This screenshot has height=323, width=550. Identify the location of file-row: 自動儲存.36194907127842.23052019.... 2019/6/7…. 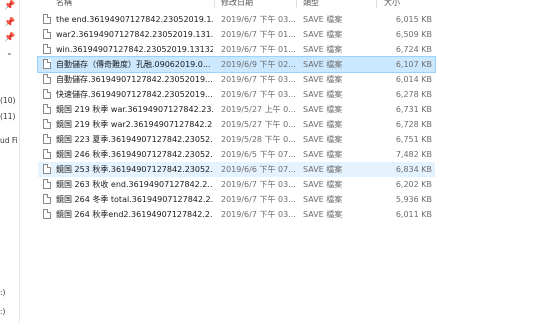
(236, 79).